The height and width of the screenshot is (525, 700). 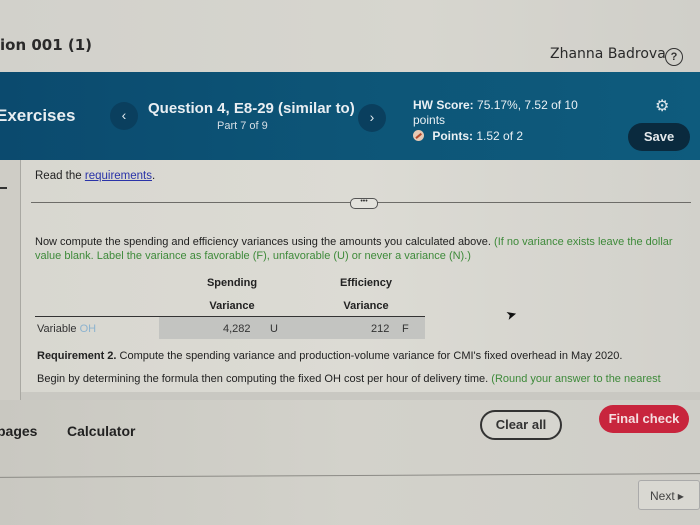 What do you see at coordinates (10, 280) in the screenshot?
I see `left-panel-edge` at bounding box center [10, 280].